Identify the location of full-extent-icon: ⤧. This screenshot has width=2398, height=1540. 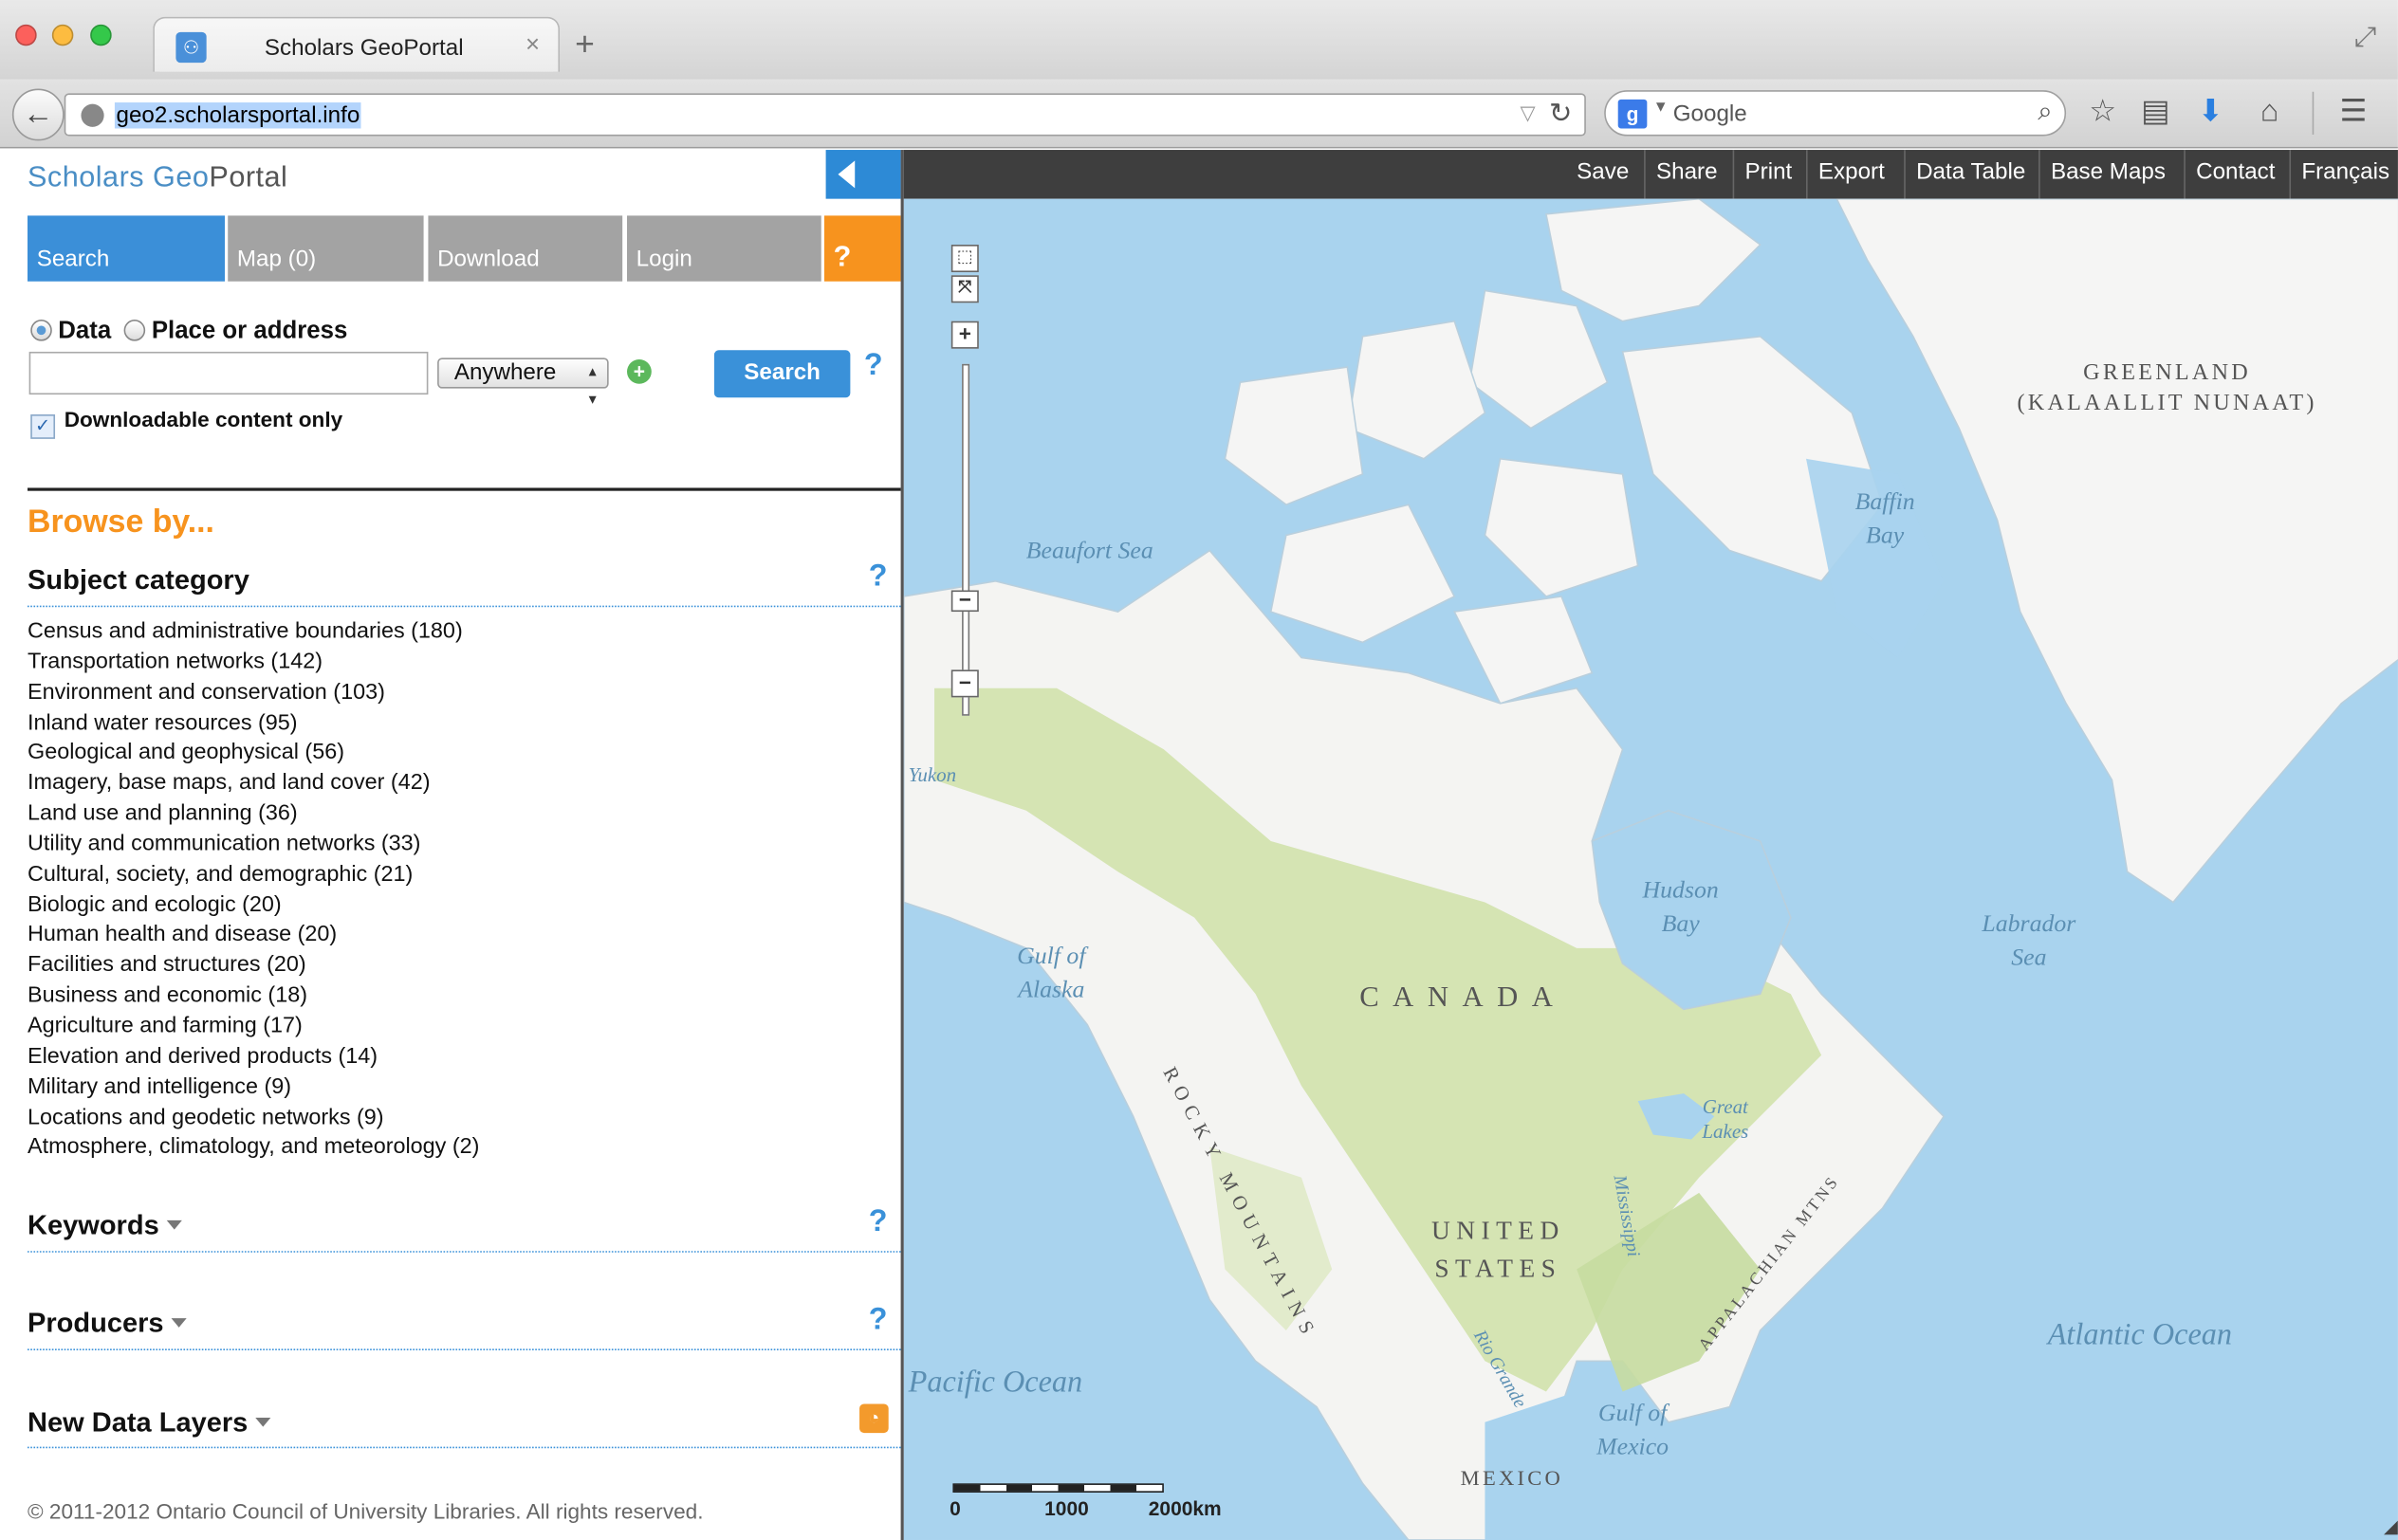
(964, 289).